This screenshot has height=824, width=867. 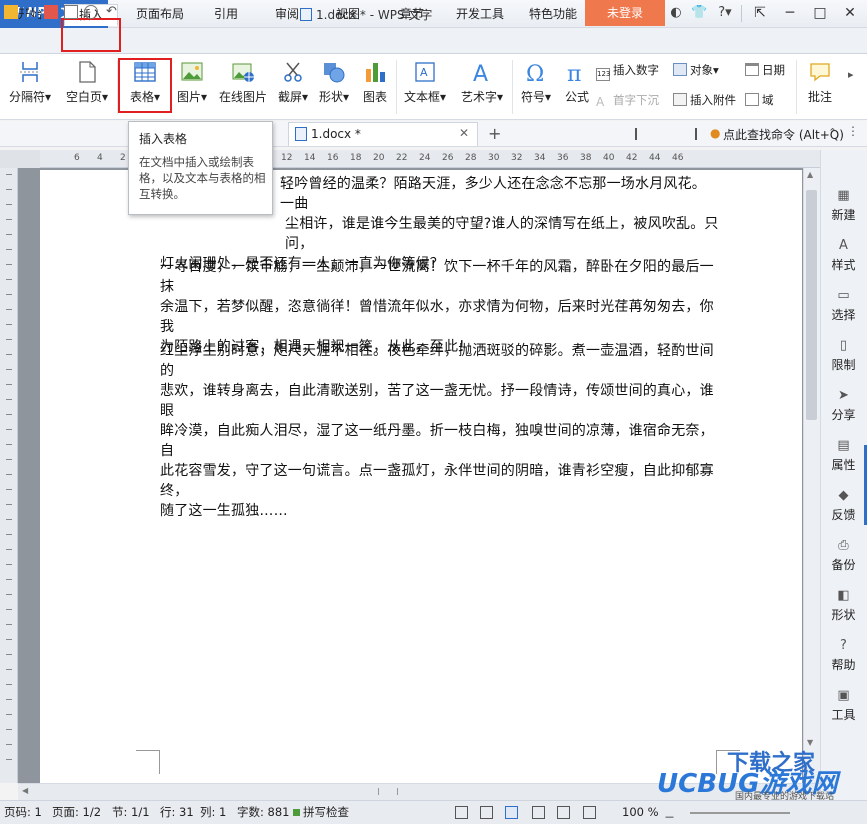 I want to click on status-word-count: 字数: 881, so click(x=263, y=812).